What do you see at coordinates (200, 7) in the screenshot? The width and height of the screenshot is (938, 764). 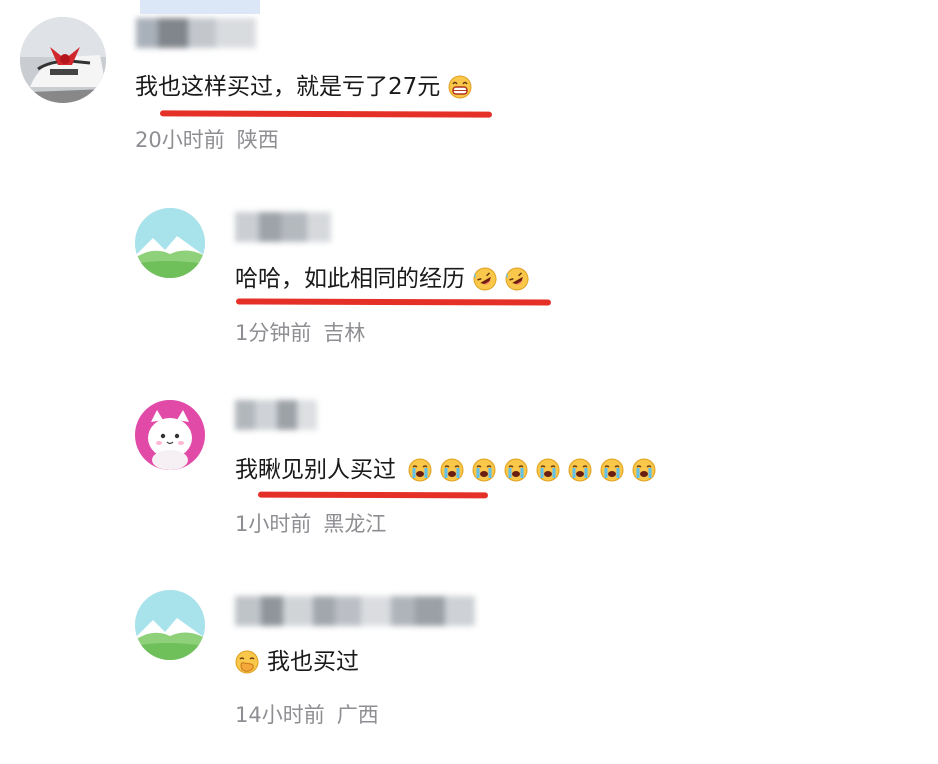 I see `name-highlight` at bounding box center [200, 7].